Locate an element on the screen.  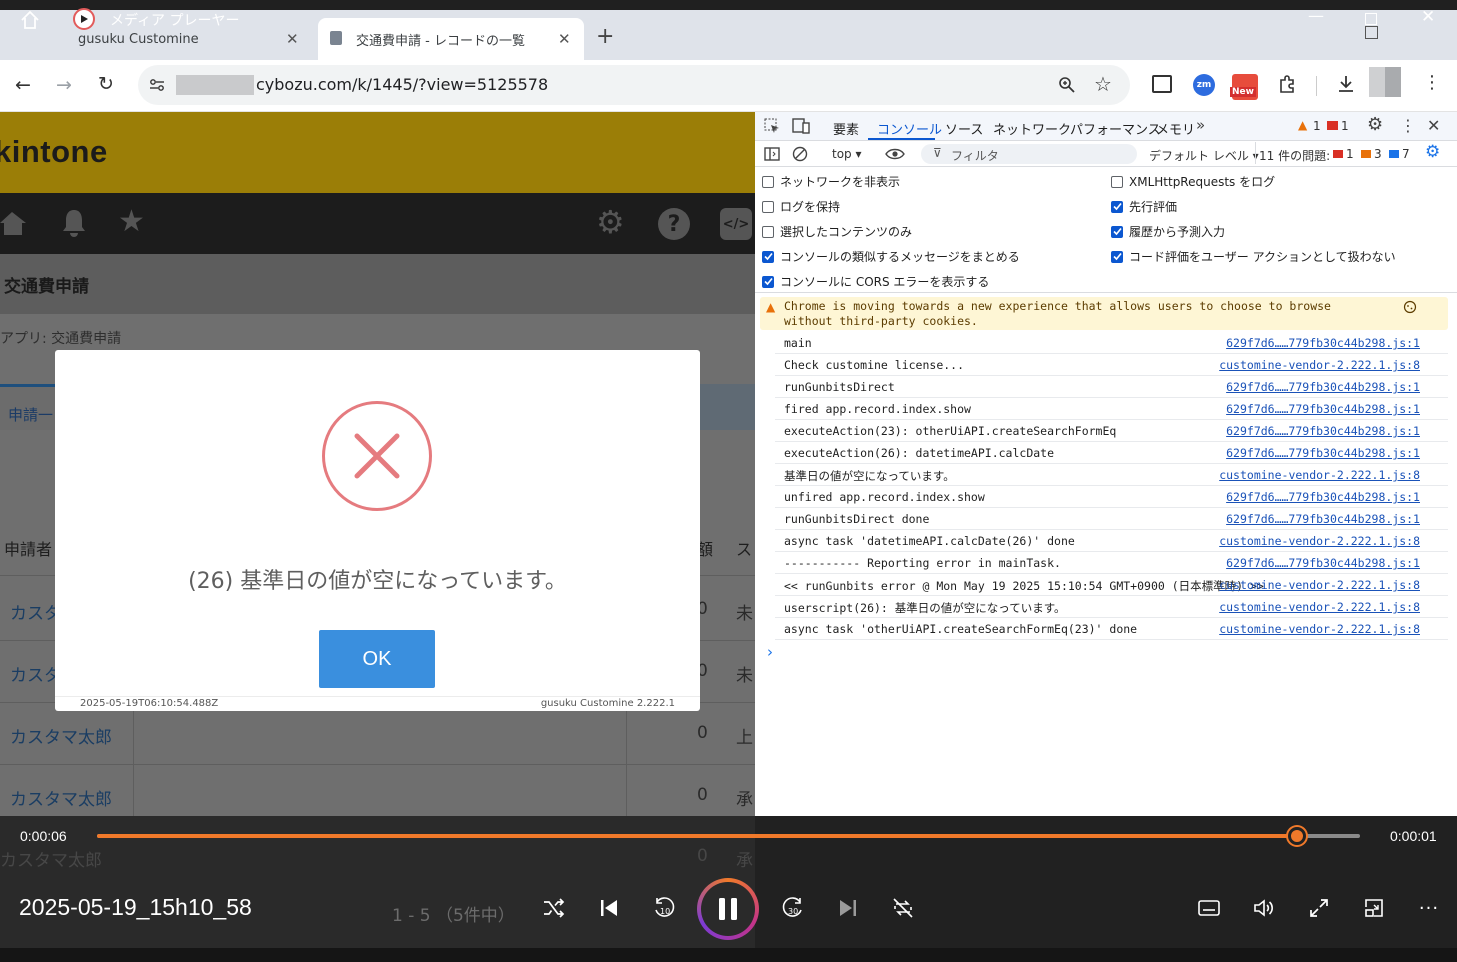
help-icon: ? is located at coordinates (674, 224).